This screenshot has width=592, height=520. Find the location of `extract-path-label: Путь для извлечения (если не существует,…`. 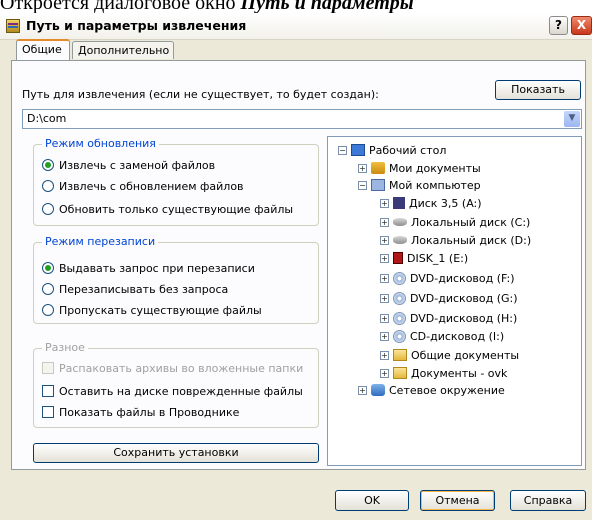

extract-path-label: Путь для извлечения (если не существует,… is located at coordinates (200, 94).